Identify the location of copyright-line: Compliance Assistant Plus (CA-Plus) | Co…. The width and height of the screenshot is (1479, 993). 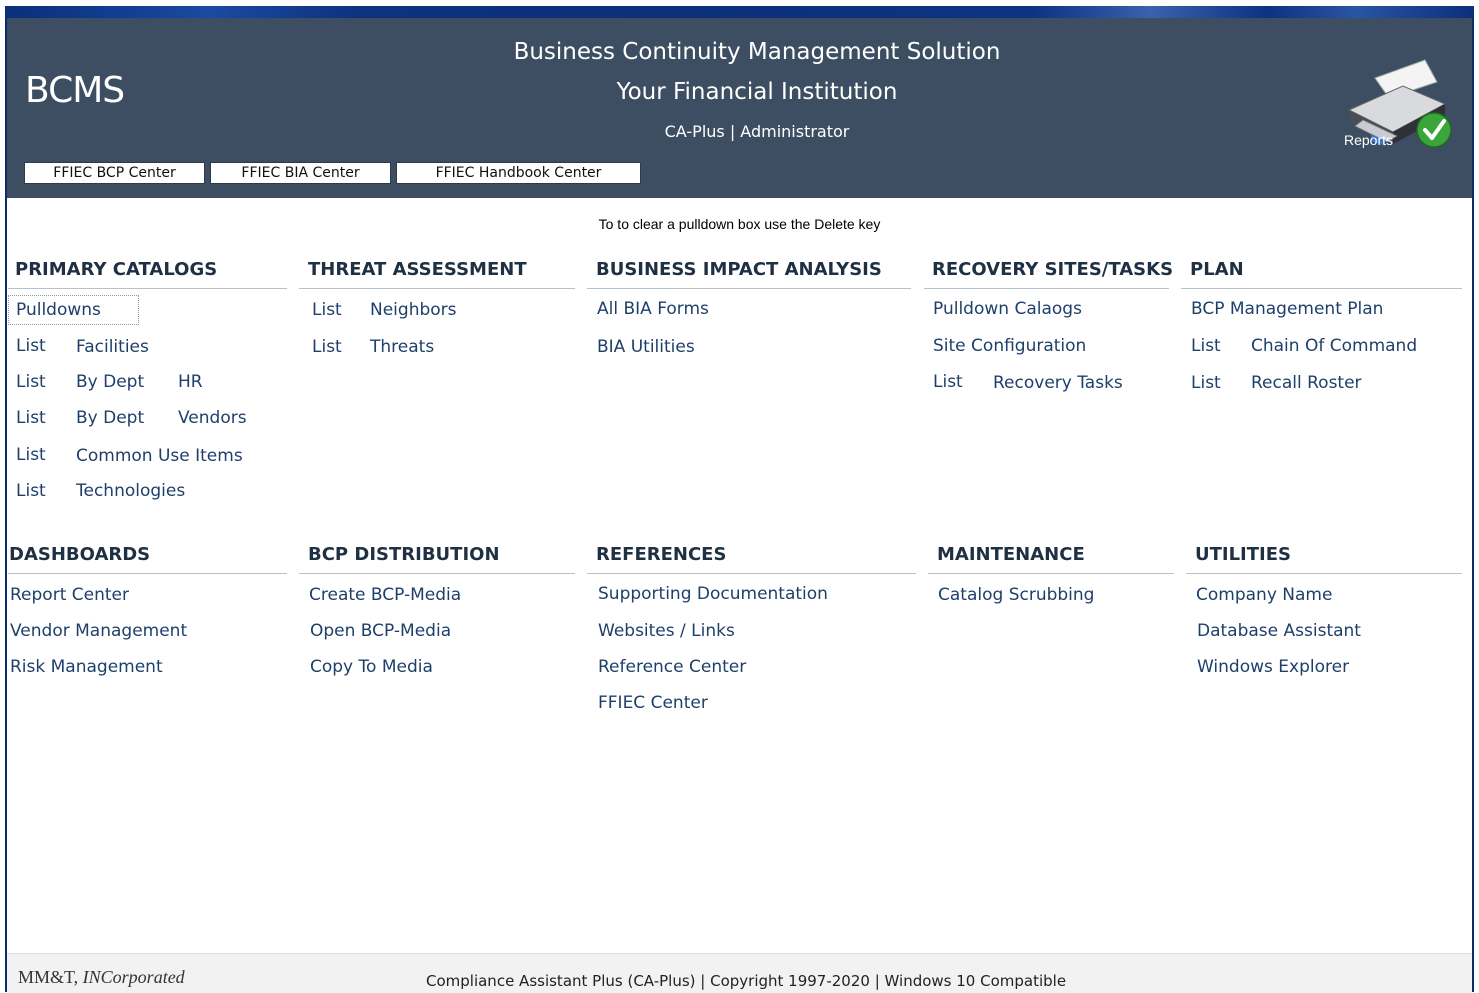
(746, 981).